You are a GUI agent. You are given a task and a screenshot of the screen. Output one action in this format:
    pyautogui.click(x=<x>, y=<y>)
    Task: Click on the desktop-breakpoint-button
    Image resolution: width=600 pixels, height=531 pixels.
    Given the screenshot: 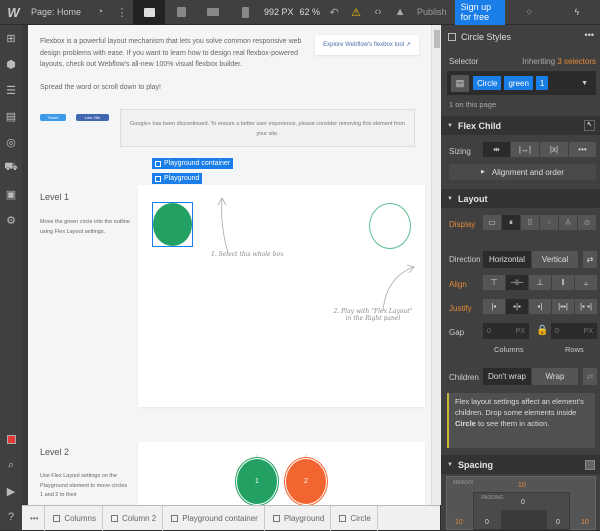 What is the action you would take?
    pyautogui.click(x=149, y=12)
    